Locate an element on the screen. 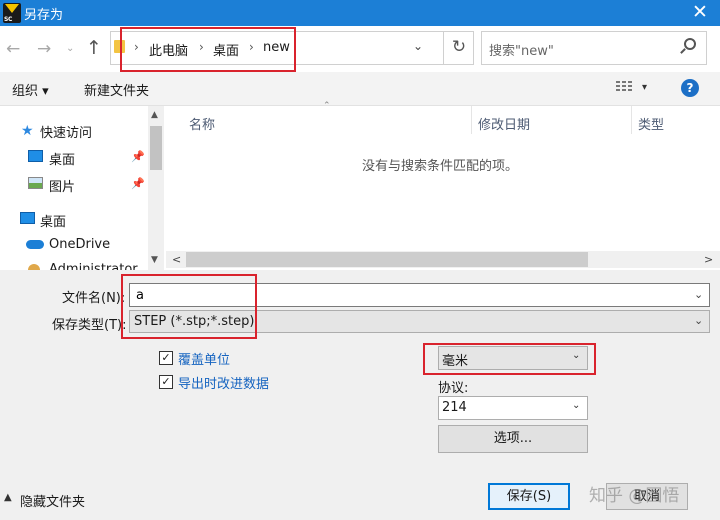  tree-item-pictures: 图片 is located at coordinates (62, 185).